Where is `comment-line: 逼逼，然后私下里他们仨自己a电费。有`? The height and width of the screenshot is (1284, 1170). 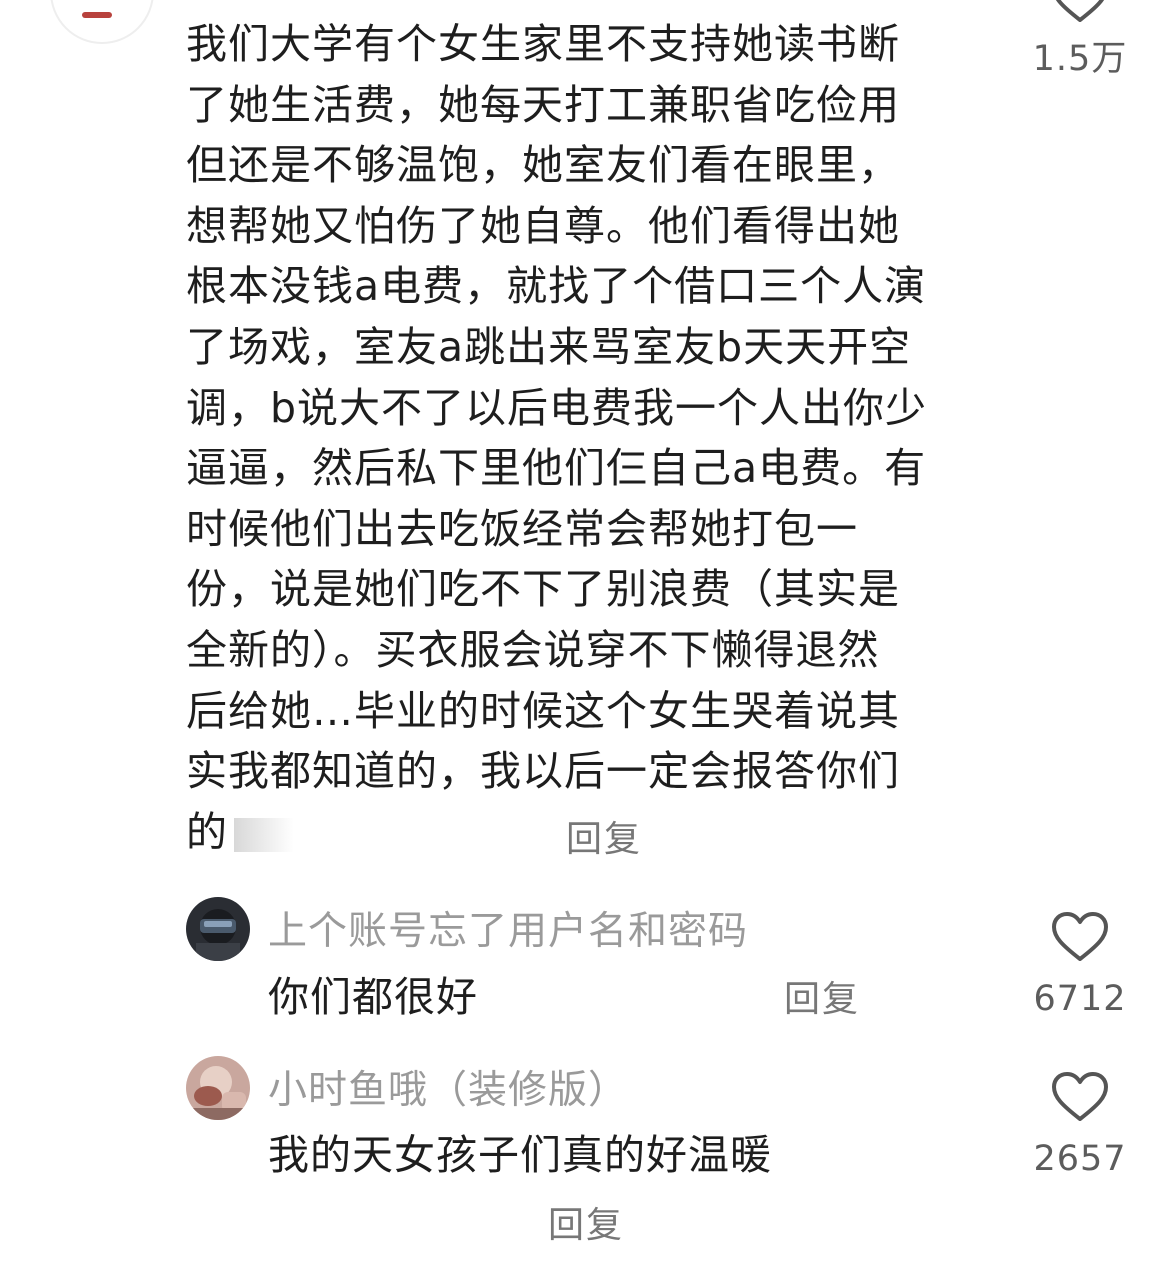 comment-line: 逼逼，然后私下里他们仨自己a电费。有 is located at coordinates (556, 468).